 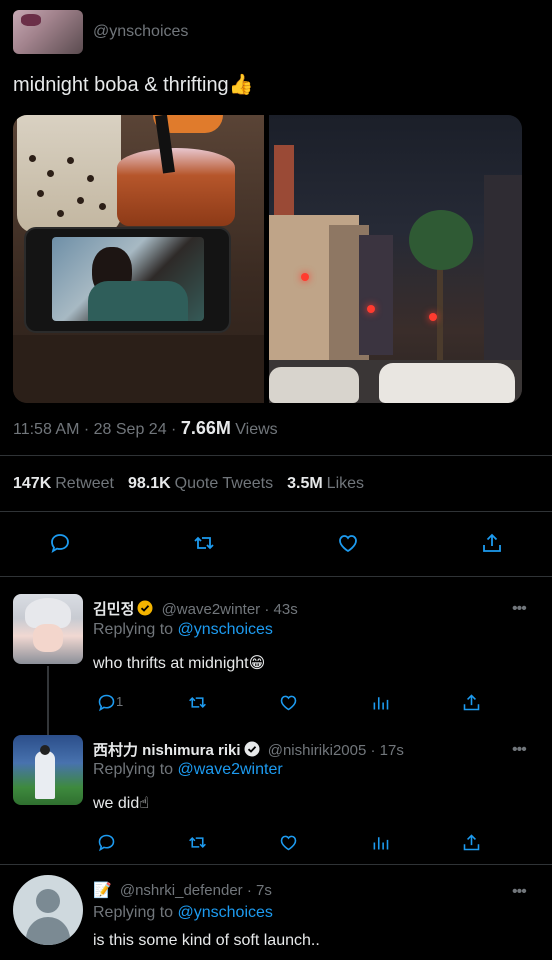 I want to click on reply-text: who thrifts at midnight😁, so click(x=179, y=663).